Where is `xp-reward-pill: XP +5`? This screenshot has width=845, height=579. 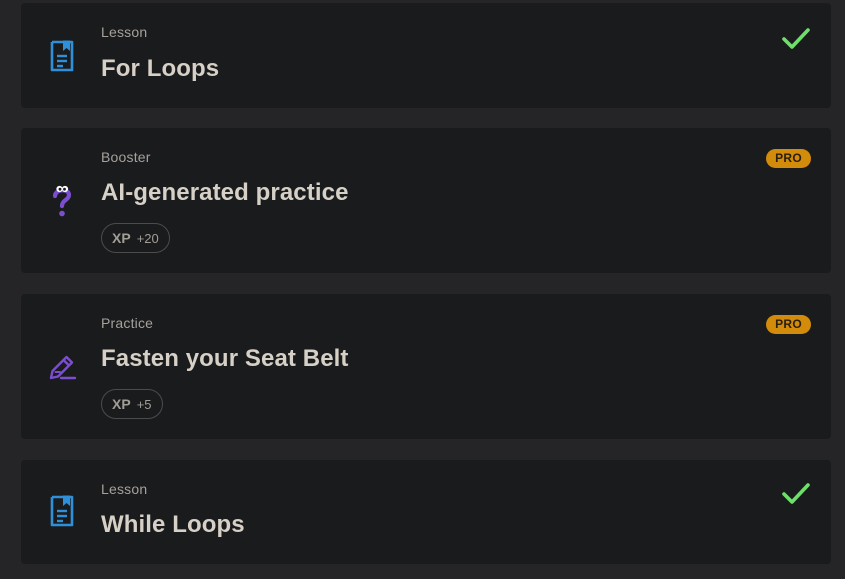
xp-reward-pill: XP +5 is located at coordinates (132, 404).